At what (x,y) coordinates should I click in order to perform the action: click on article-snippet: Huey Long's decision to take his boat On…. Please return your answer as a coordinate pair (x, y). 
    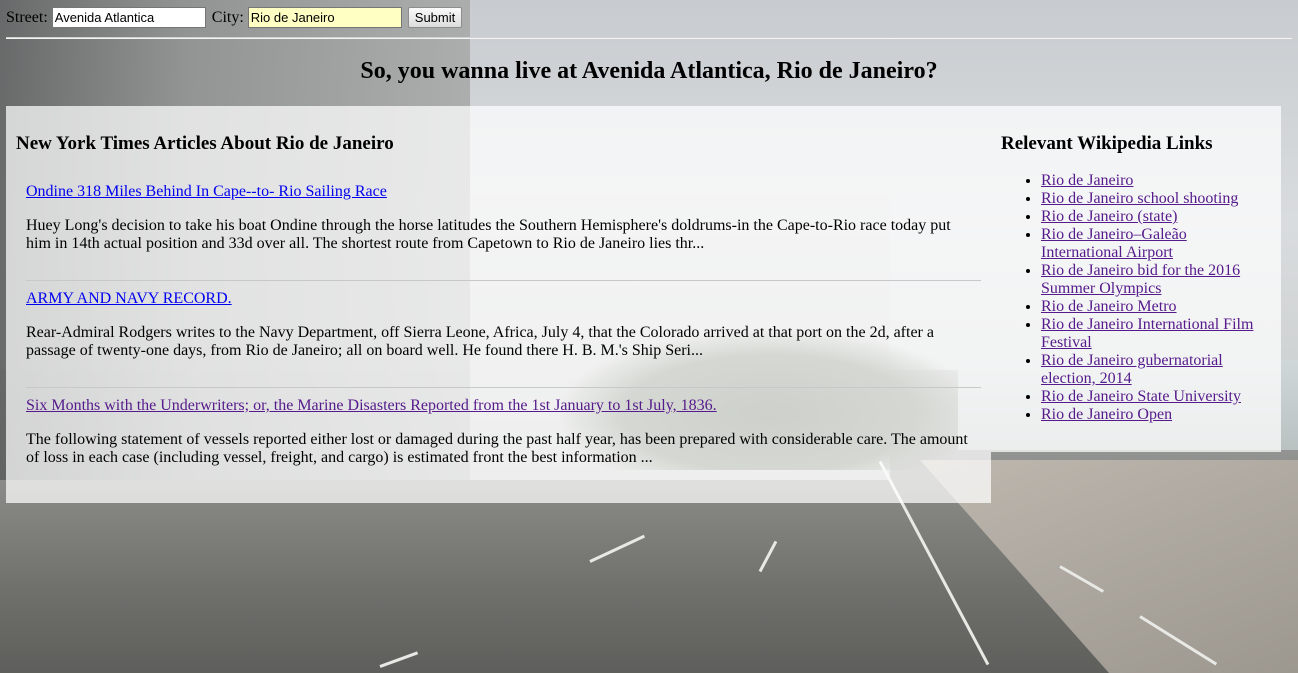
    Looking at the image, I should click on (488, 234).